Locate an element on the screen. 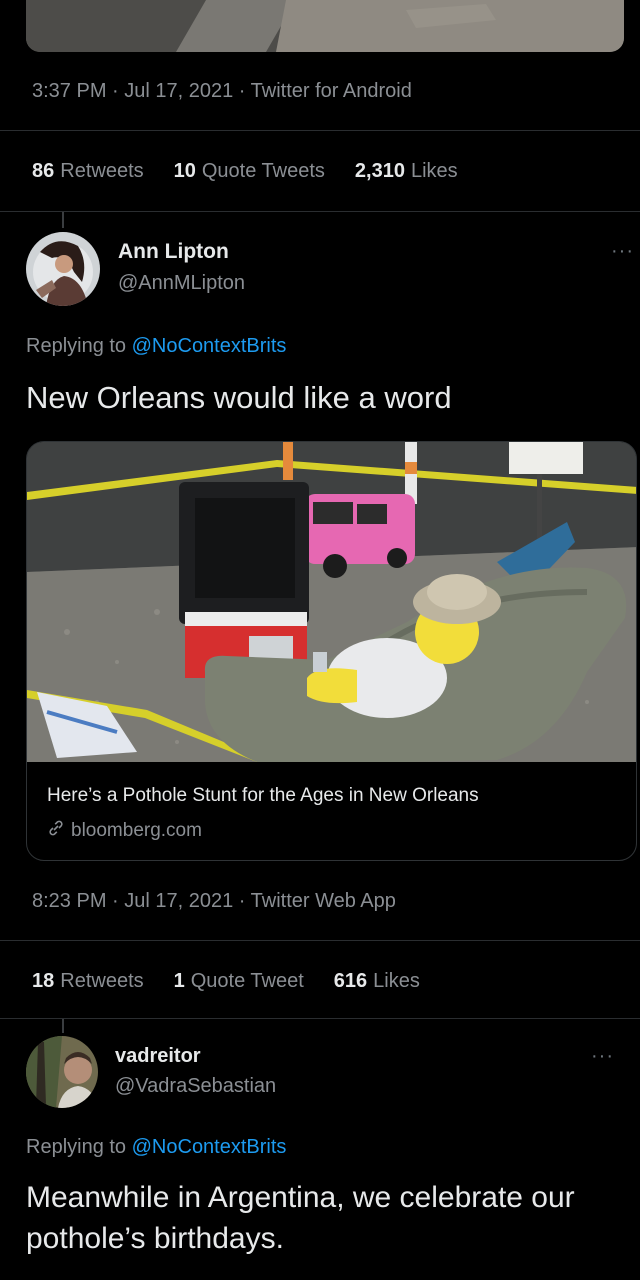  user-handle: @VadraSebastian is located at coordinates (195, 1086).